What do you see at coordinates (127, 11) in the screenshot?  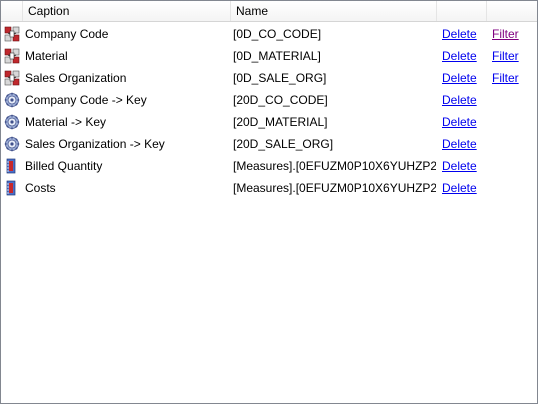 I see `header-caption: Caption` at bounding box center [127, 11].